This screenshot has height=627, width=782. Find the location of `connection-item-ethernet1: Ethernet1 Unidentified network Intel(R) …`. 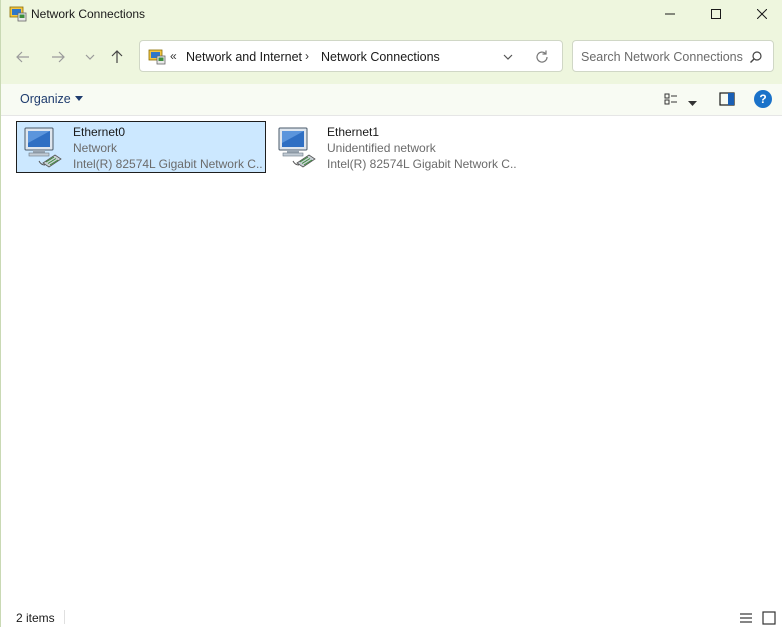

connection-item-ethernet1: Ethernet1 Unidentified network Intel(R) … is located at coordinates (395, 147).